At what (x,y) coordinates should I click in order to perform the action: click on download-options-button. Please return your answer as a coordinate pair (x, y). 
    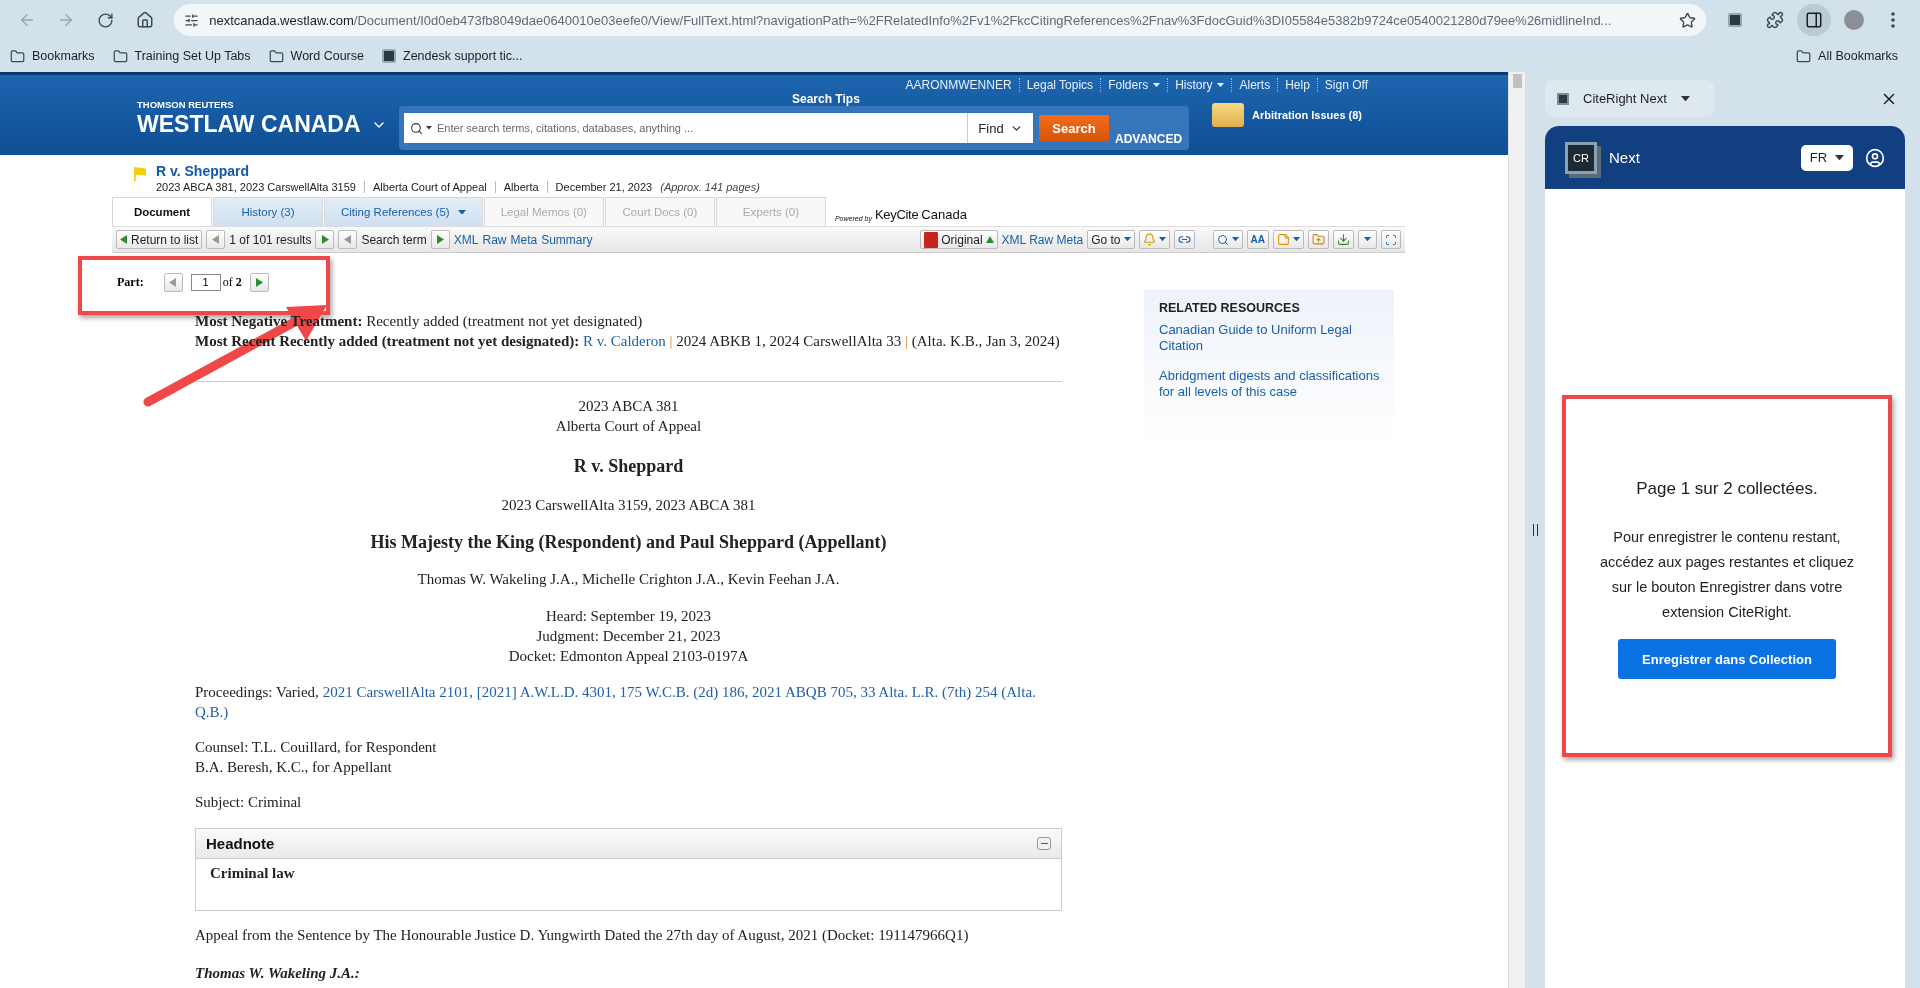
    Looking at the image, I should click on (1367, 239).